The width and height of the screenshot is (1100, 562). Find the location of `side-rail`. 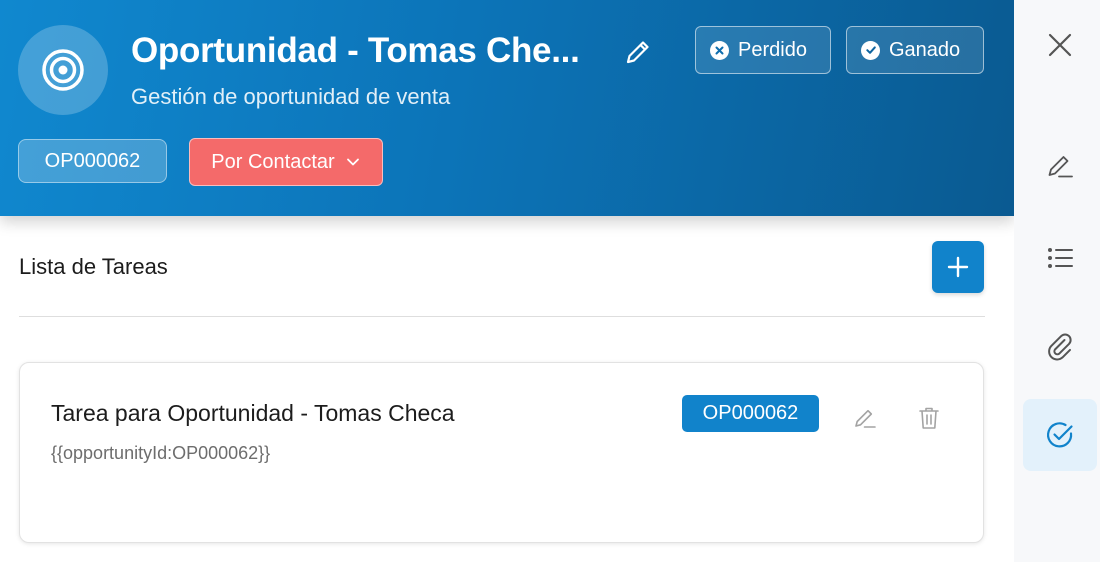

side-rail is located at coordinates (1057, 281).